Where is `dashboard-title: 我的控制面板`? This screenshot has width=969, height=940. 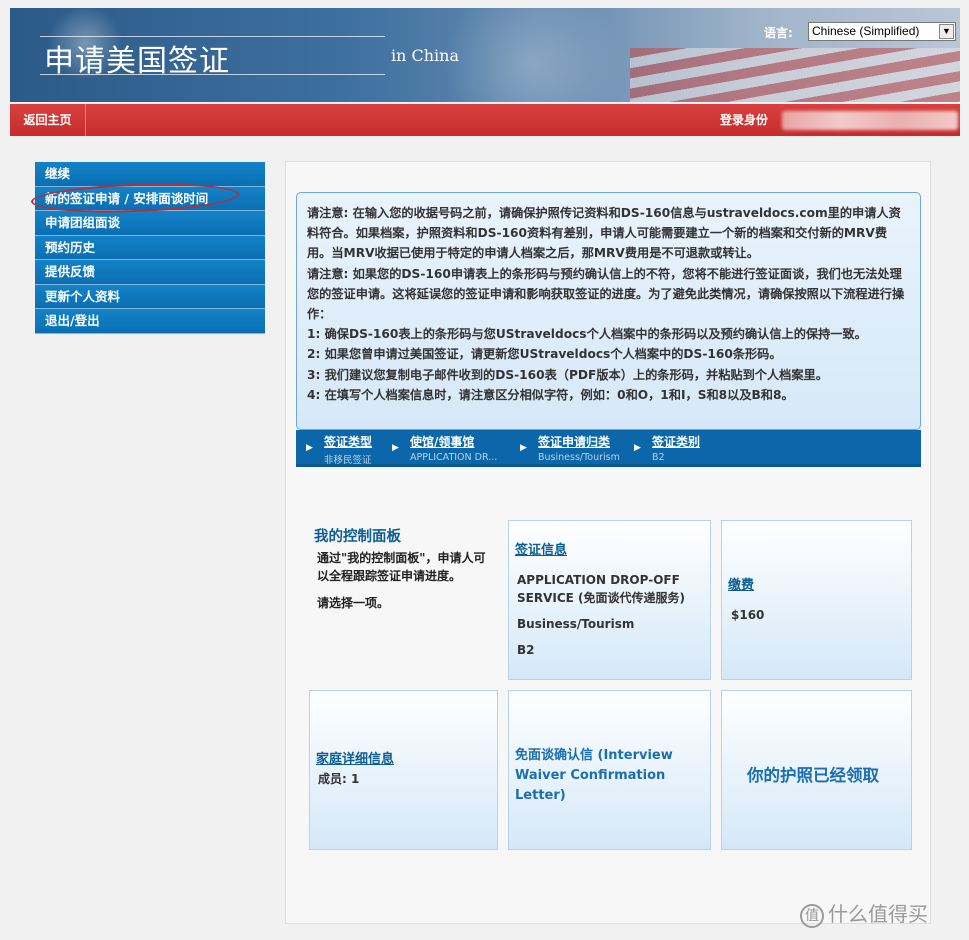 dashboard-title: 我的控制面板 is located at coordinates (357, 537).